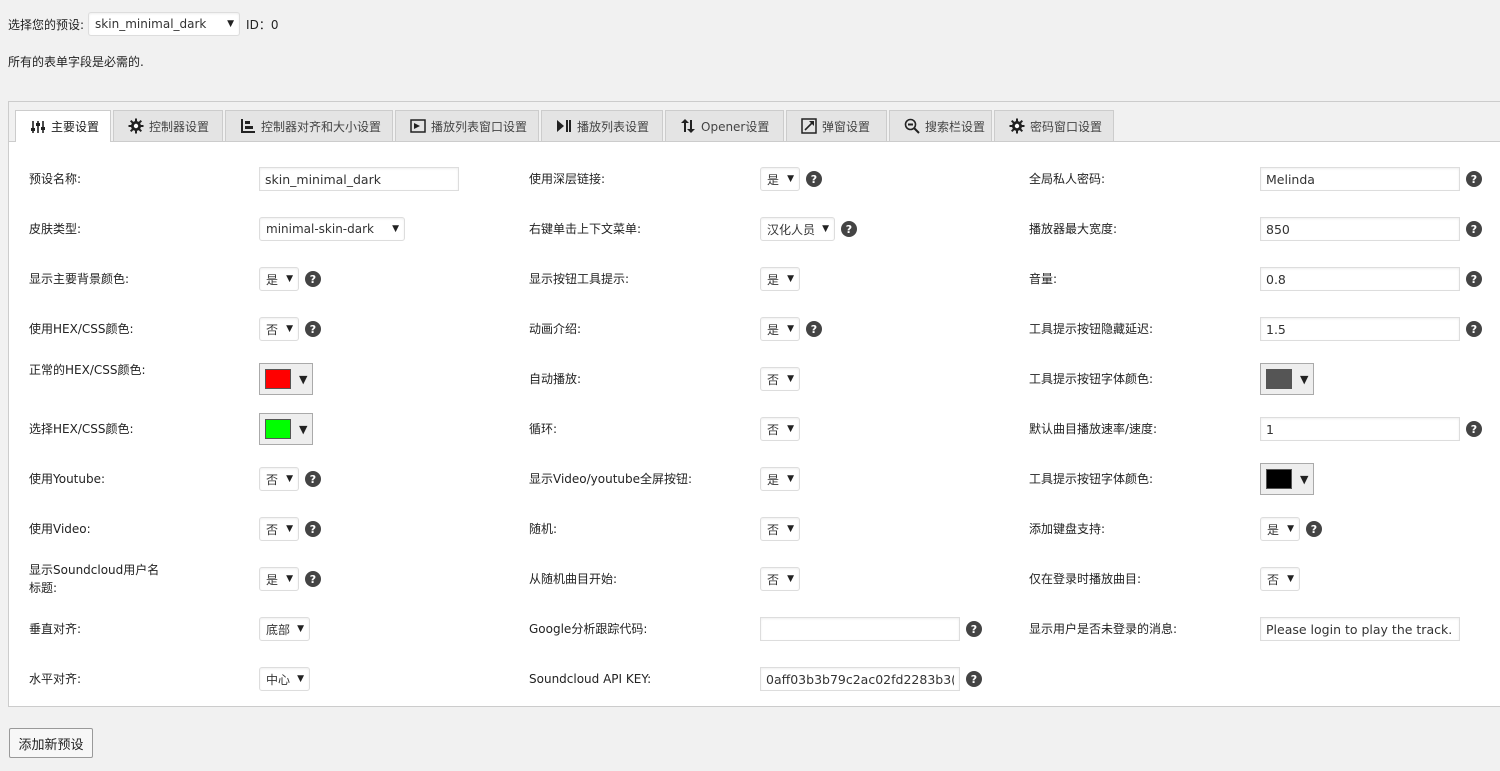 The width and height of the screenshot is (1500, 771). What do you see at coordinates (63, 126) in the screenshot?
I see `tab-1: 主要设置` at bounding box center [63, 126].